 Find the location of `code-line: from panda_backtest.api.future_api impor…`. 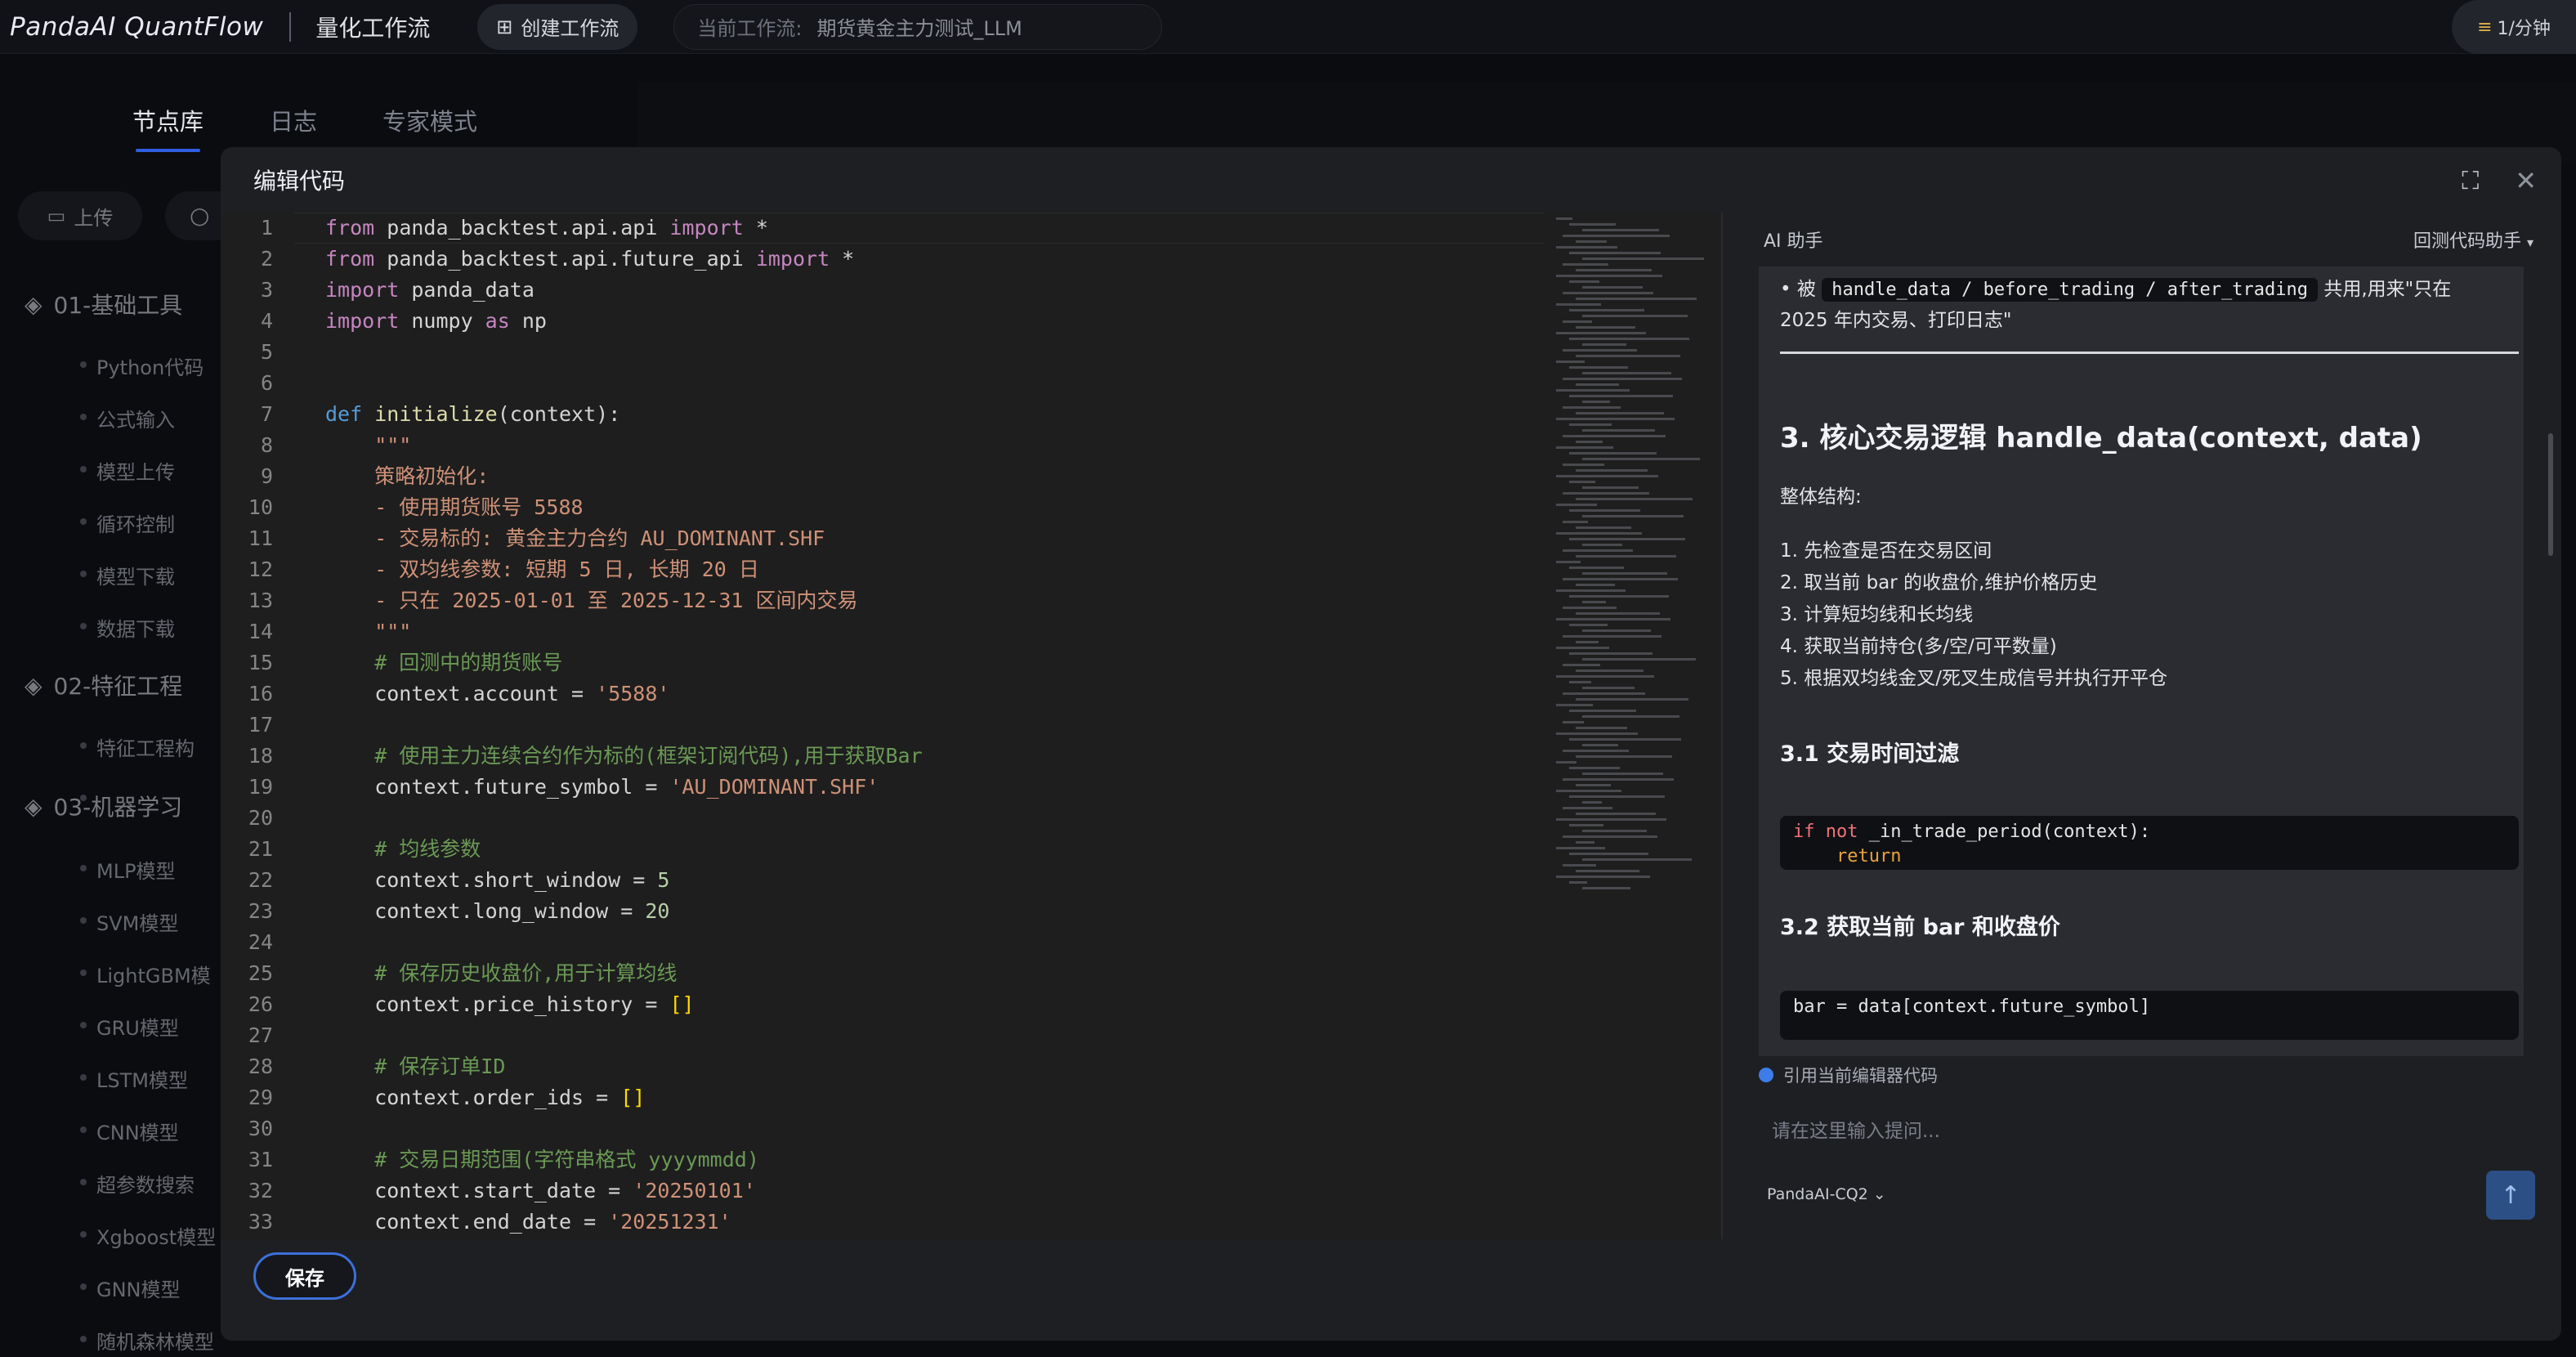

code-line: from panda_backtest.api.future_api impor… is located at coordinates (589, 259).